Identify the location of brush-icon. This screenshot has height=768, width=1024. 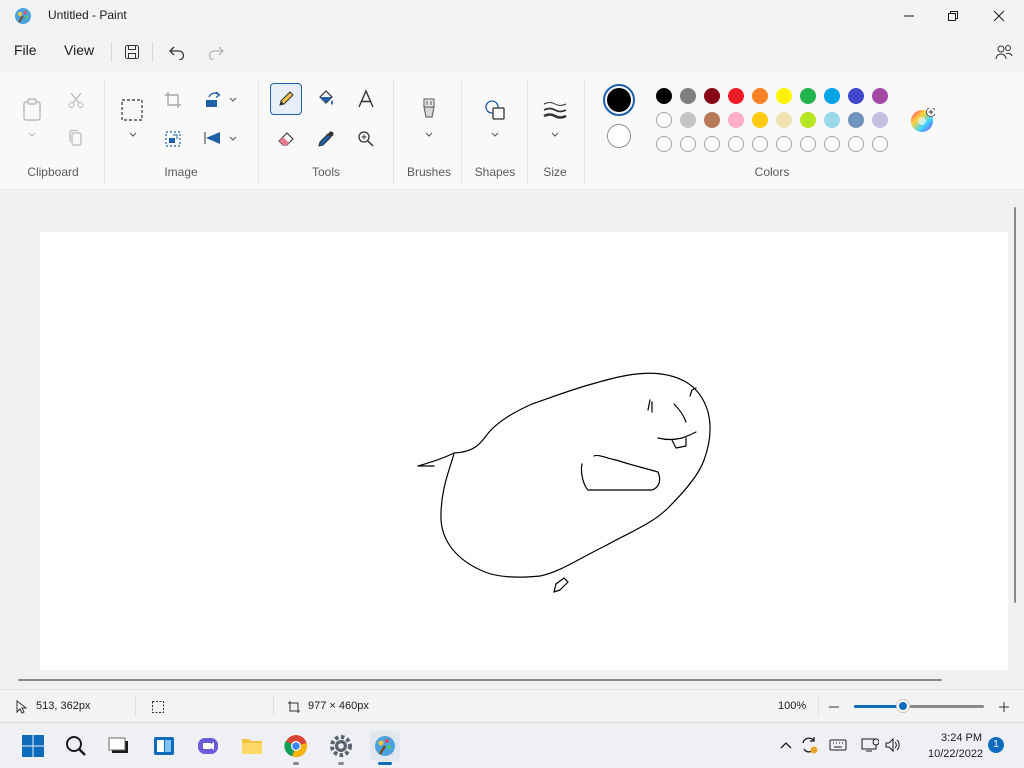
(429, 108).